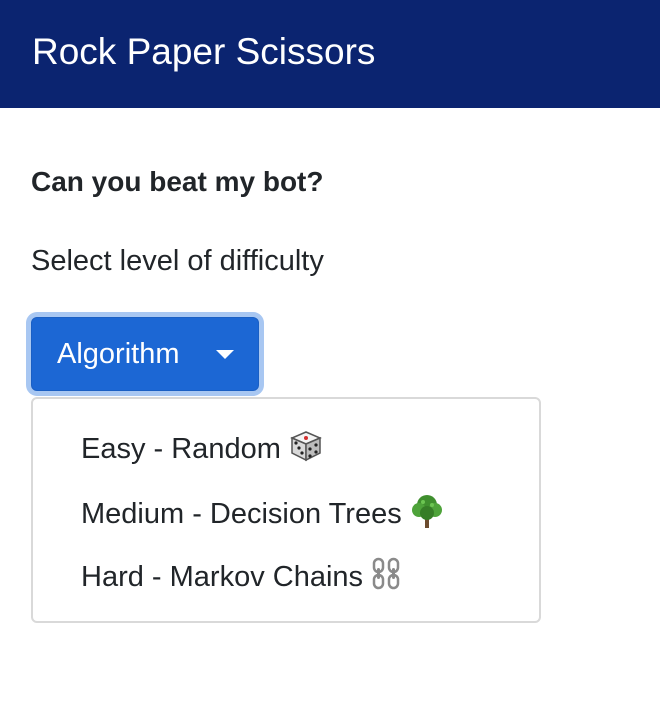  Describe the element at coordinates (241, 514) in the screenshot. I see `dropdown-item-label: Medium - Decision Trees` at that location.